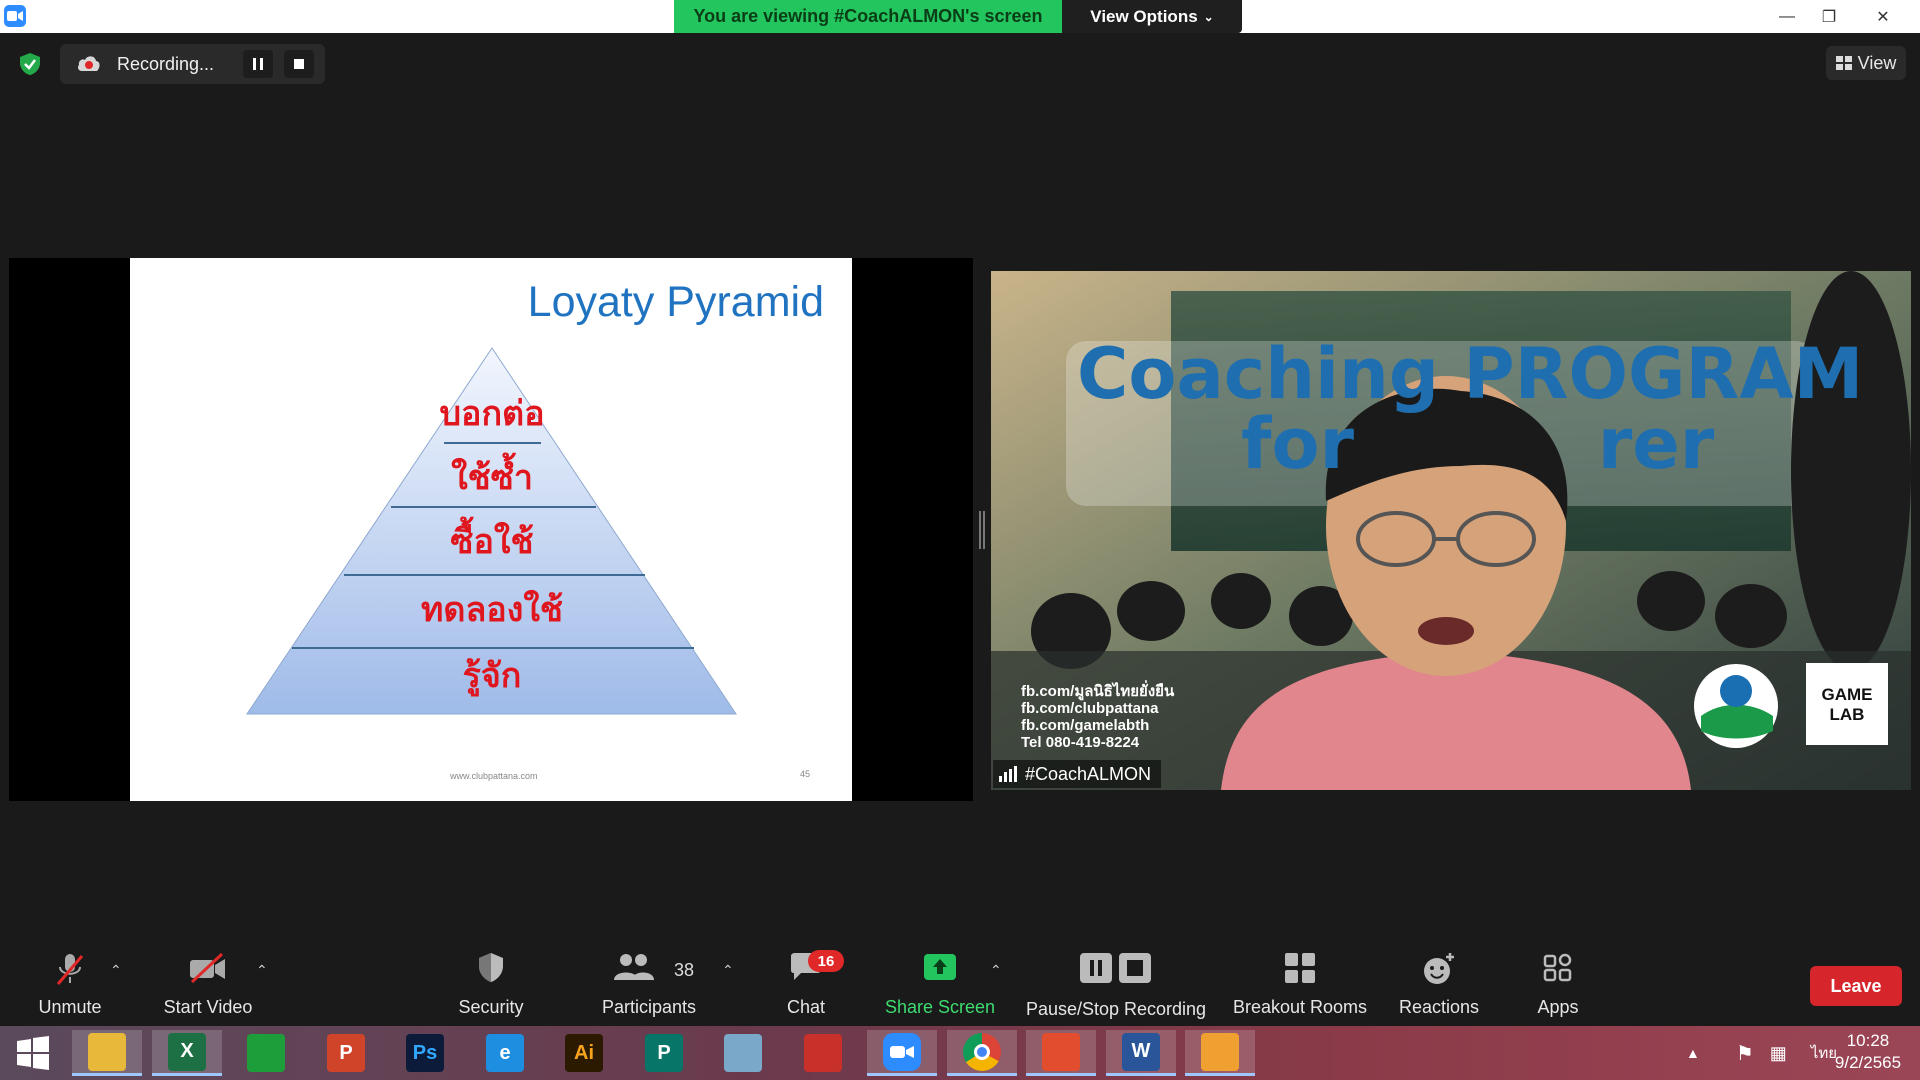 Image resolution: width=1920 pixels, height=1080 pixels. What do you see at coordinates (1098, 691) in the screenshot?
I see `contact-line: fb.com/มูลนิธิไทยยั่งยืน` at bounding box center [1098, 691].